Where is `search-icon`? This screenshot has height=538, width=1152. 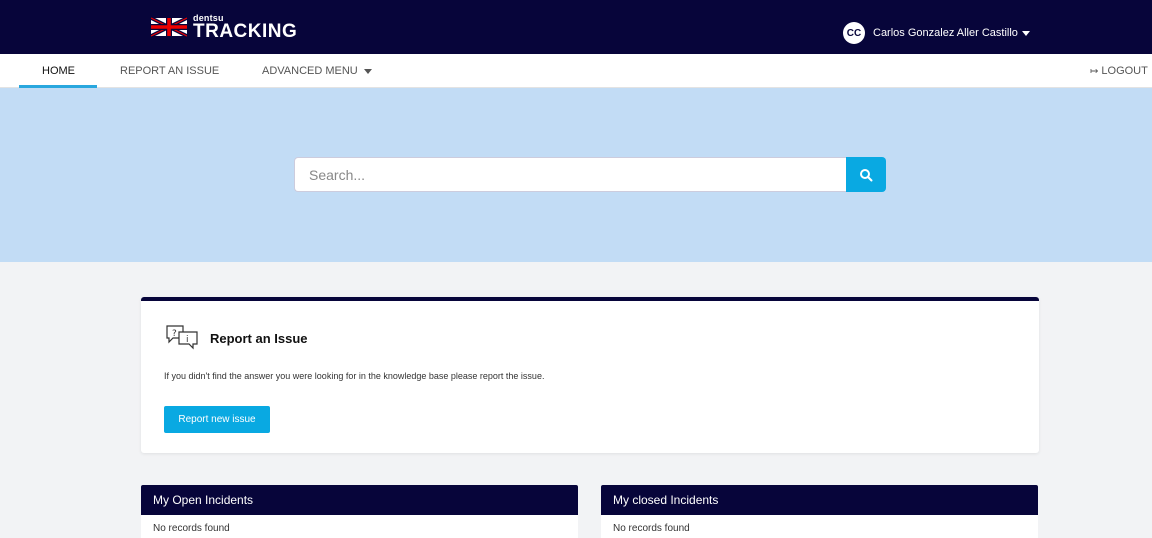
search-icon is located at coordinates (866, 174).